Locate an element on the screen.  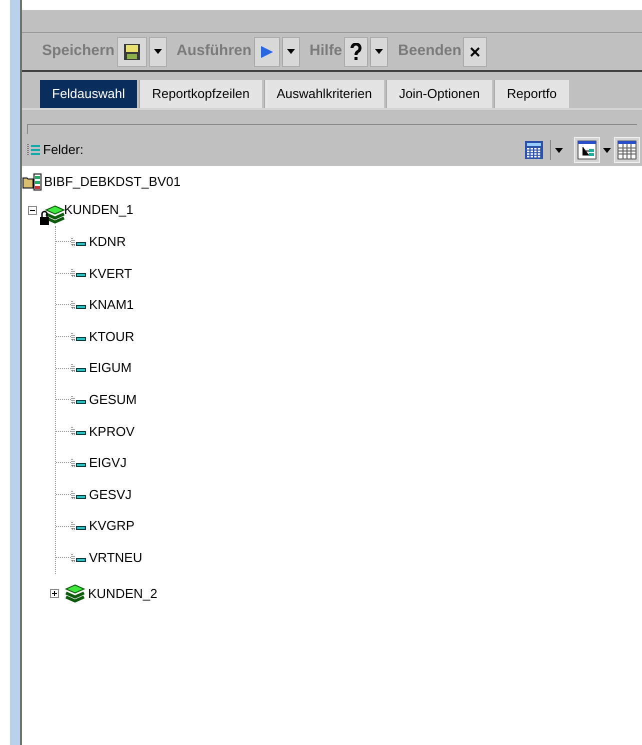
tree-item: VRTNEU is located at coordinates (115, 558).